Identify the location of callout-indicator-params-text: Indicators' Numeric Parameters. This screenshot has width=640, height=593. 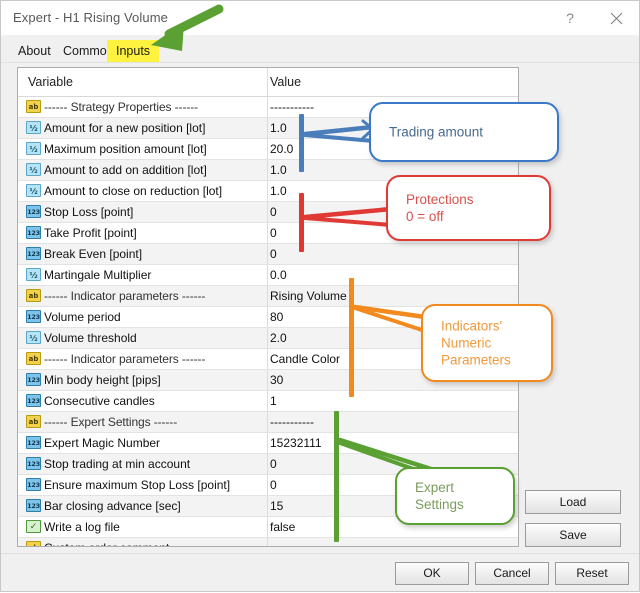
(476, 343).